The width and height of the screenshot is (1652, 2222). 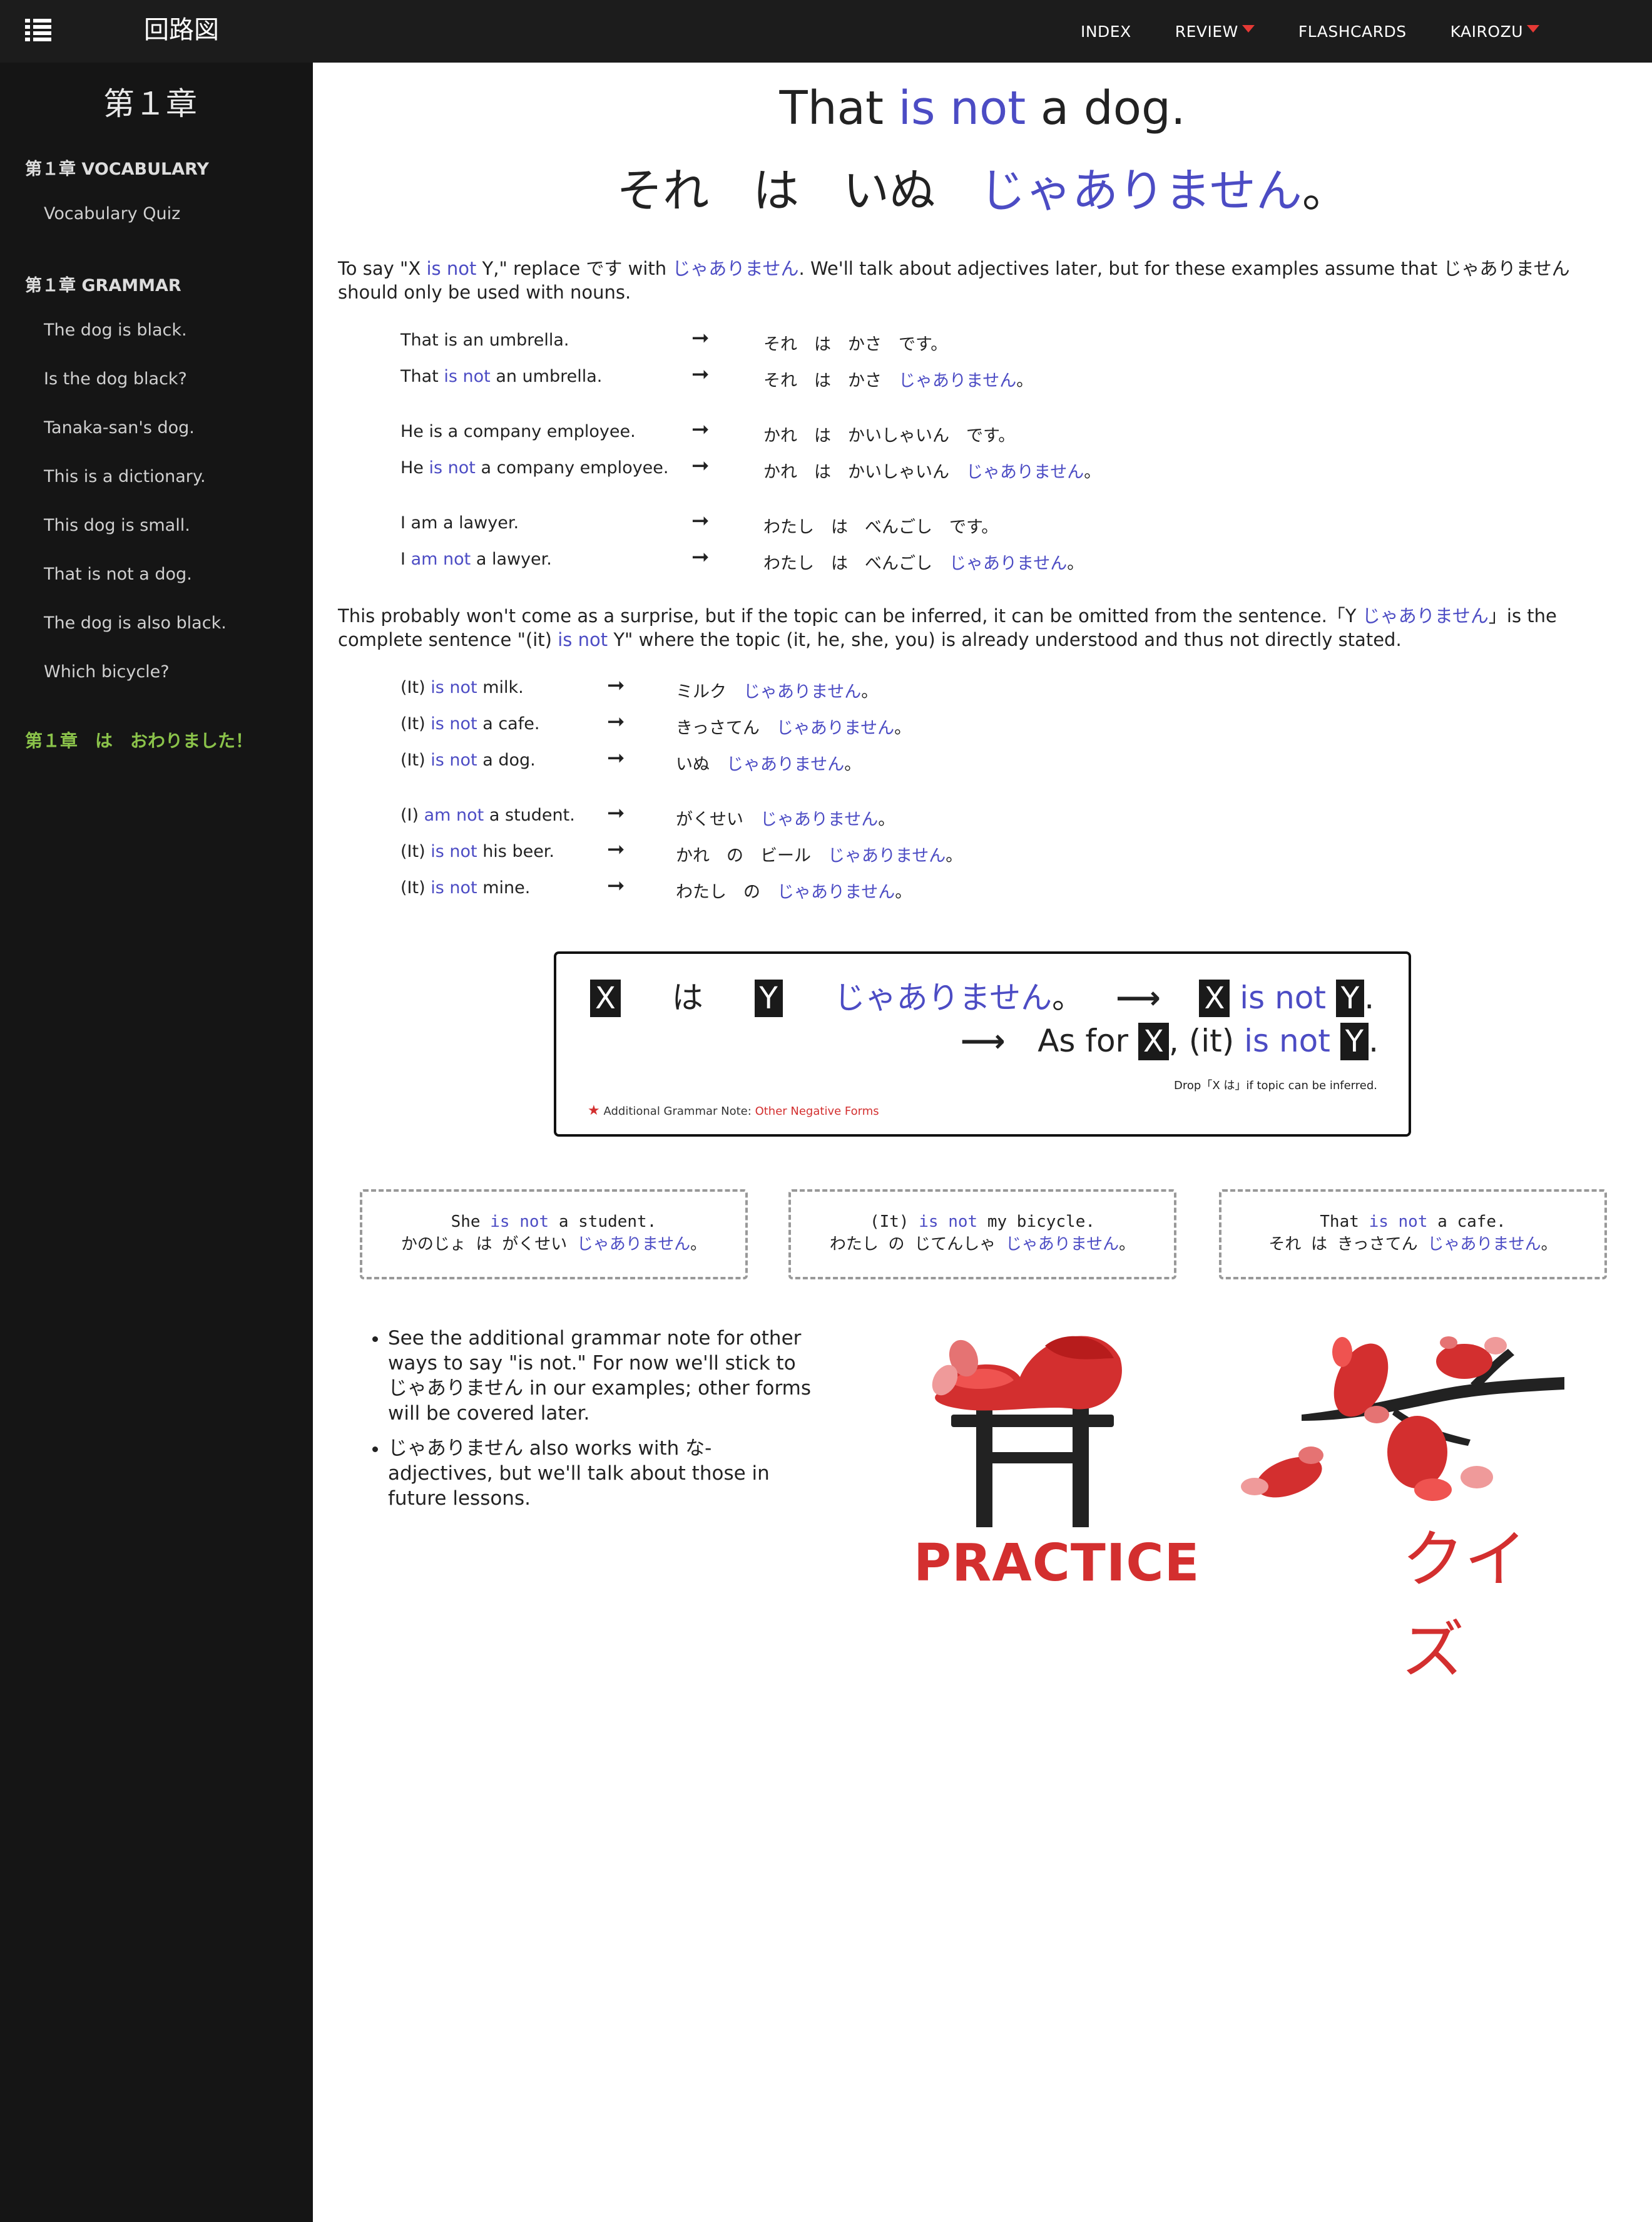 What do you see at coordinates (1068, 998) in the screenshot?
I see `grammar-maru: 。` at bounding box center [1068, 998].